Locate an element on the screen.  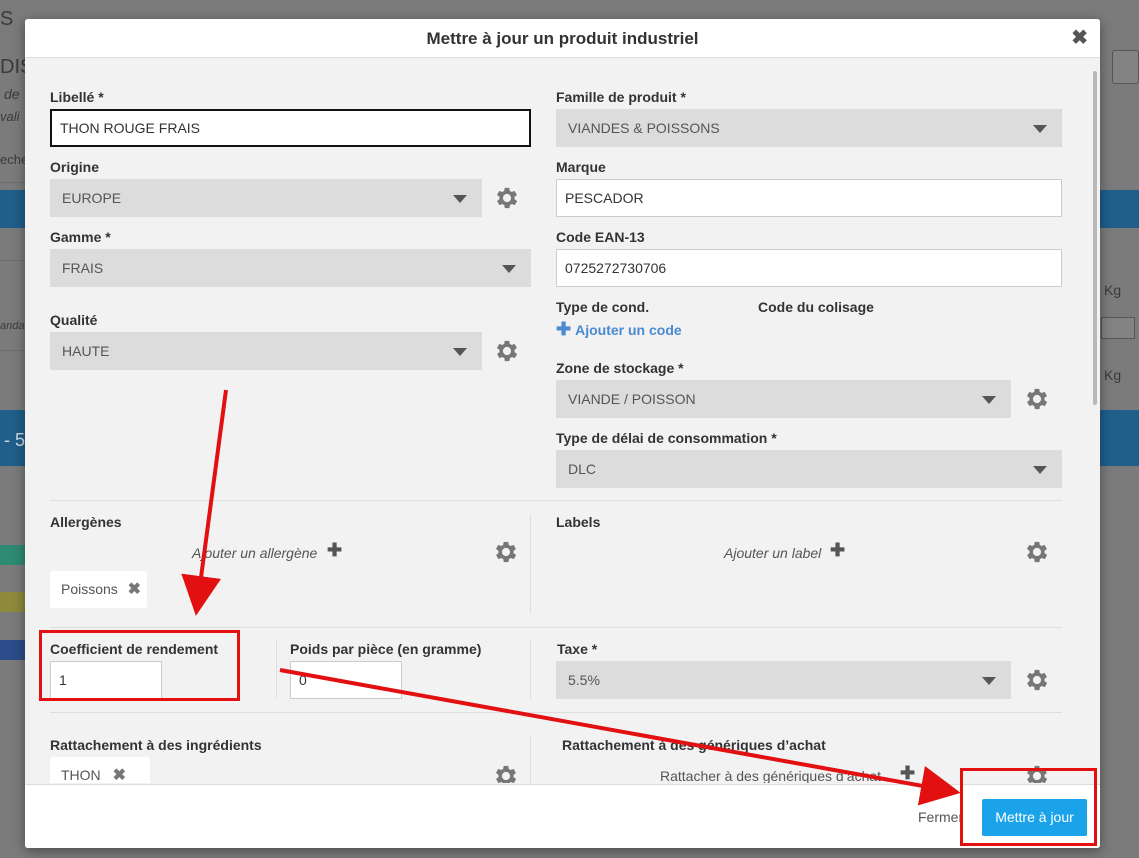
taxe-select: 5.5% is located at coordinates (783, 680).